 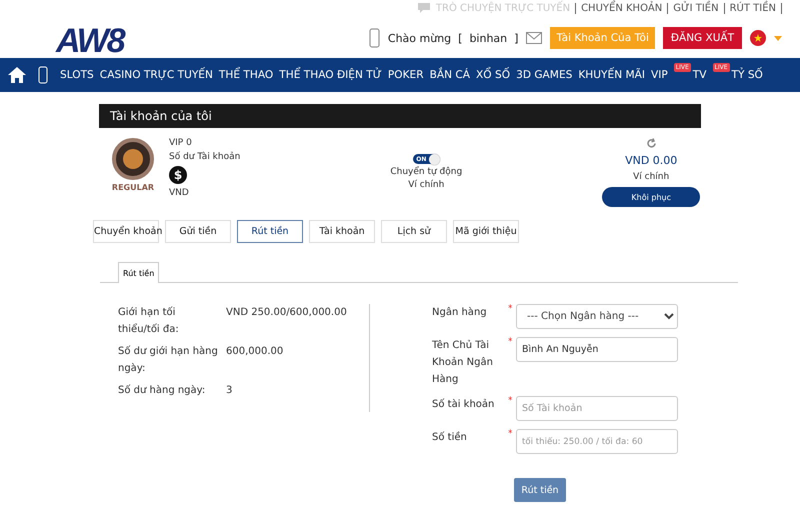 I want to click on nav-item: TV, so click(x=699, y=75).